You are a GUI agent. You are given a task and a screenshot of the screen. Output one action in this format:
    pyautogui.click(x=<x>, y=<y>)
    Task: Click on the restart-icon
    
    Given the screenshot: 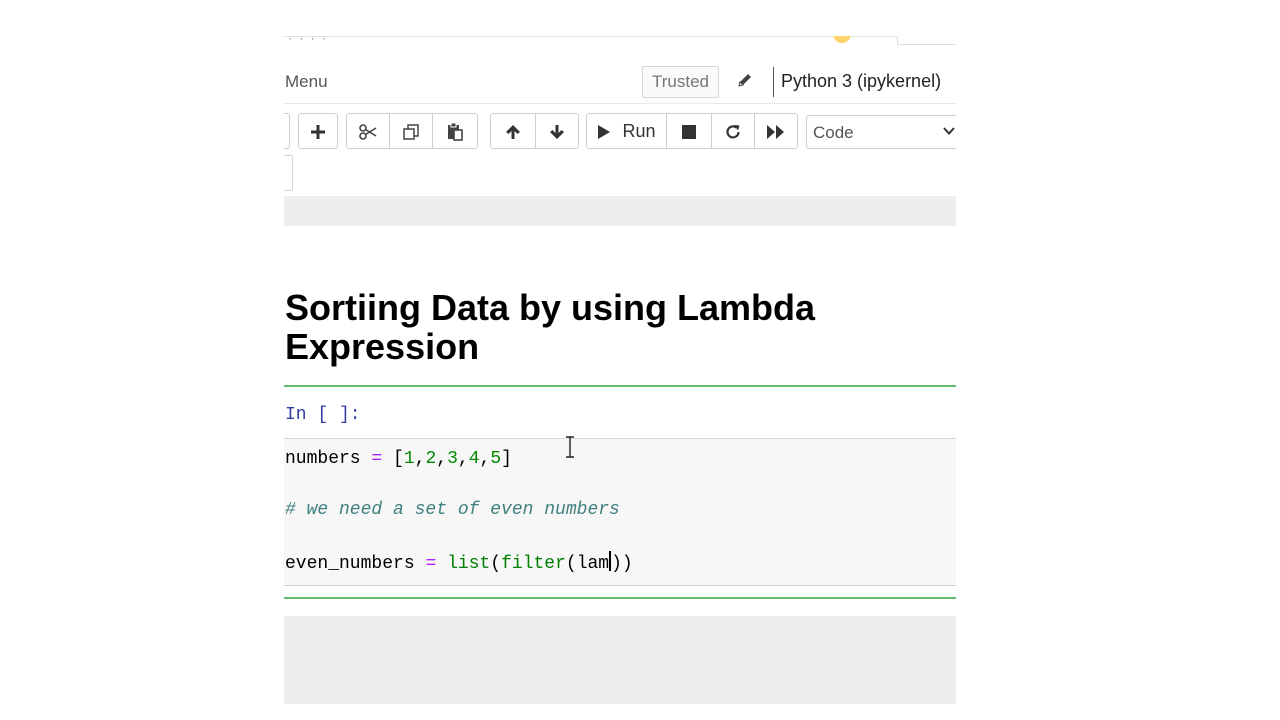 What is the action you would take?
    pyautogui.click(x=733, y=131)
    